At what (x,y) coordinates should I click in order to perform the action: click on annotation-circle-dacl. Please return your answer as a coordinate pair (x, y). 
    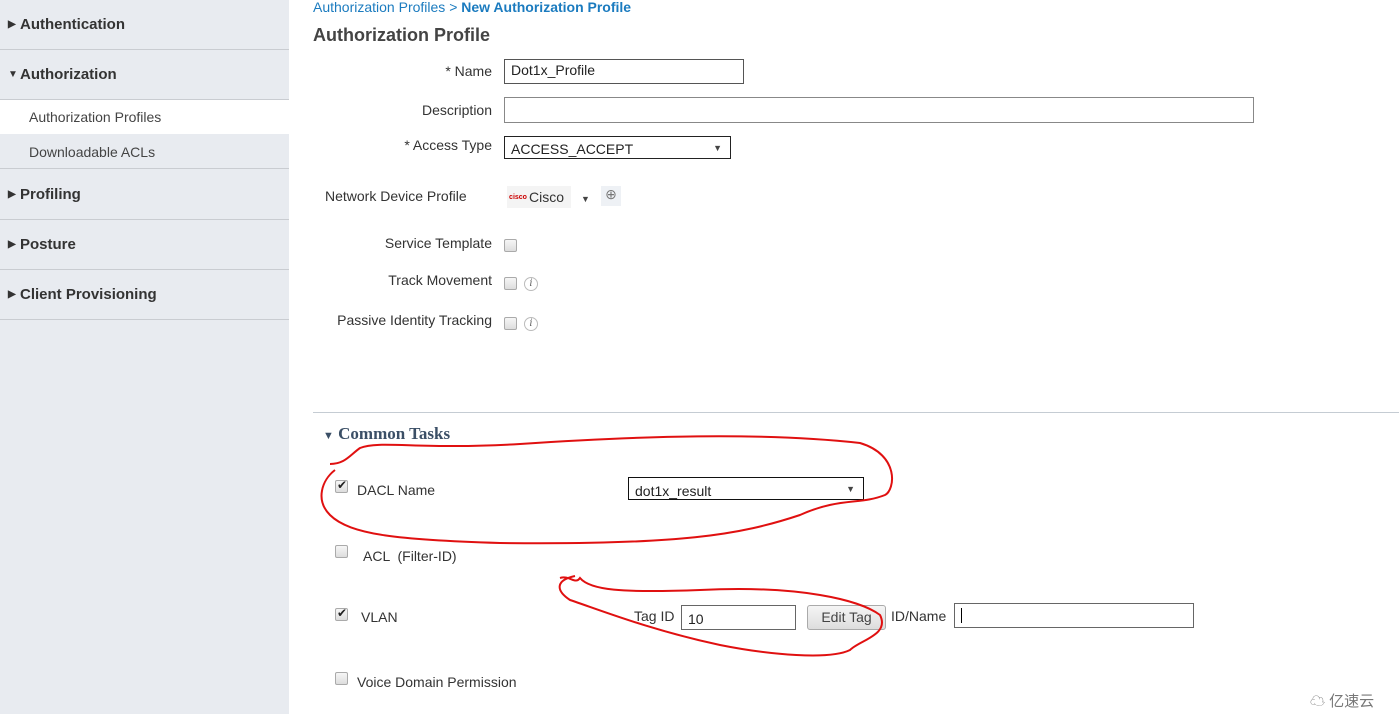
    Looking at the image, I should click on (607, 490).